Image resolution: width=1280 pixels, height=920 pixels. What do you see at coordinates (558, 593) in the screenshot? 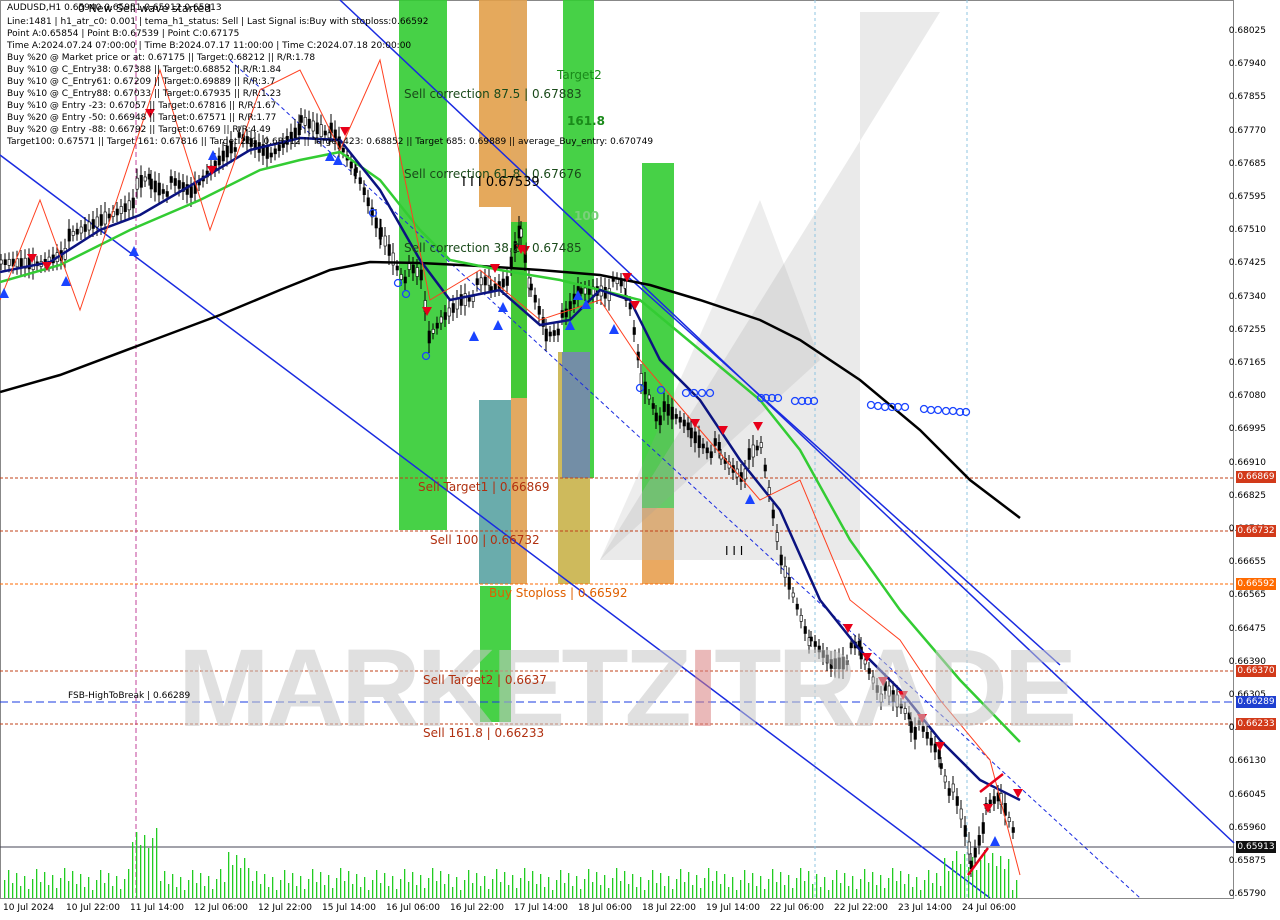
I see `buy-stoploss-label: Buy Stoploss | 0.66592` at bounding box center [558, 593].